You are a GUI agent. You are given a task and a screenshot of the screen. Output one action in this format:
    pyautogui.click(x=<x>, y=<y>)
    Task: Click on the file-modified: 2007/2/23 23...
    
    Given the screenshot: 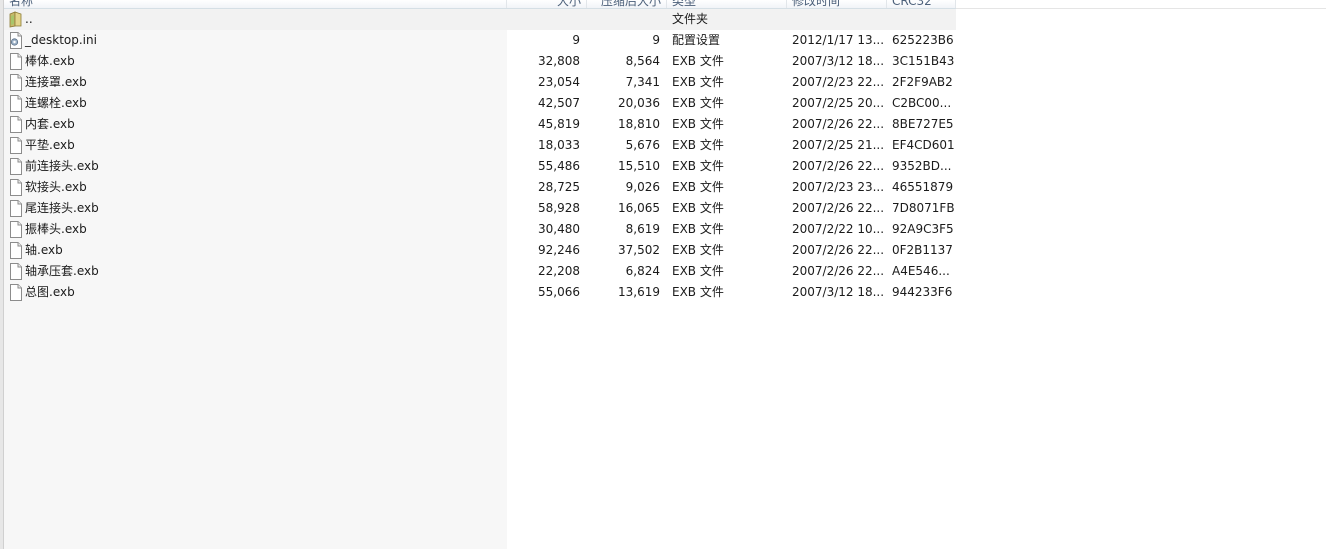 What is the action you would take?
    pyautogui.click(x=838, y=187)
    